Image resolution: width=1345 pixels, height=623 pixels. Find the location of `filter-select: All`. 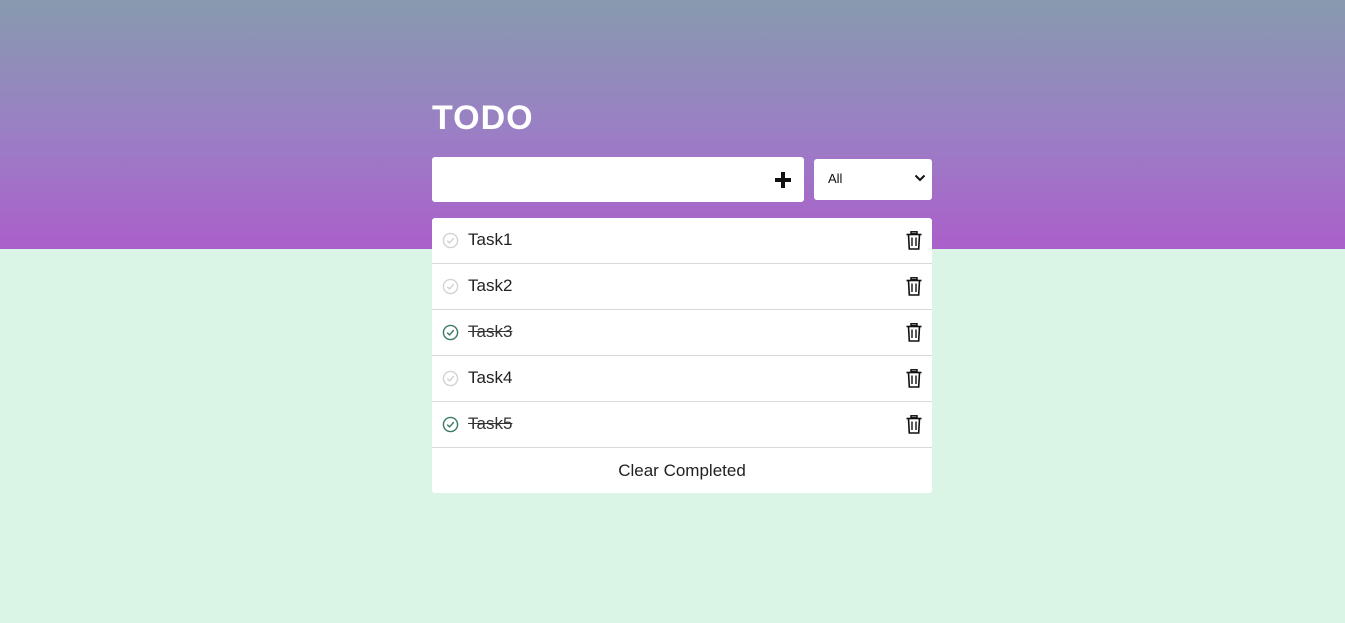

filter-select: All is located at coordinates (873, 179).